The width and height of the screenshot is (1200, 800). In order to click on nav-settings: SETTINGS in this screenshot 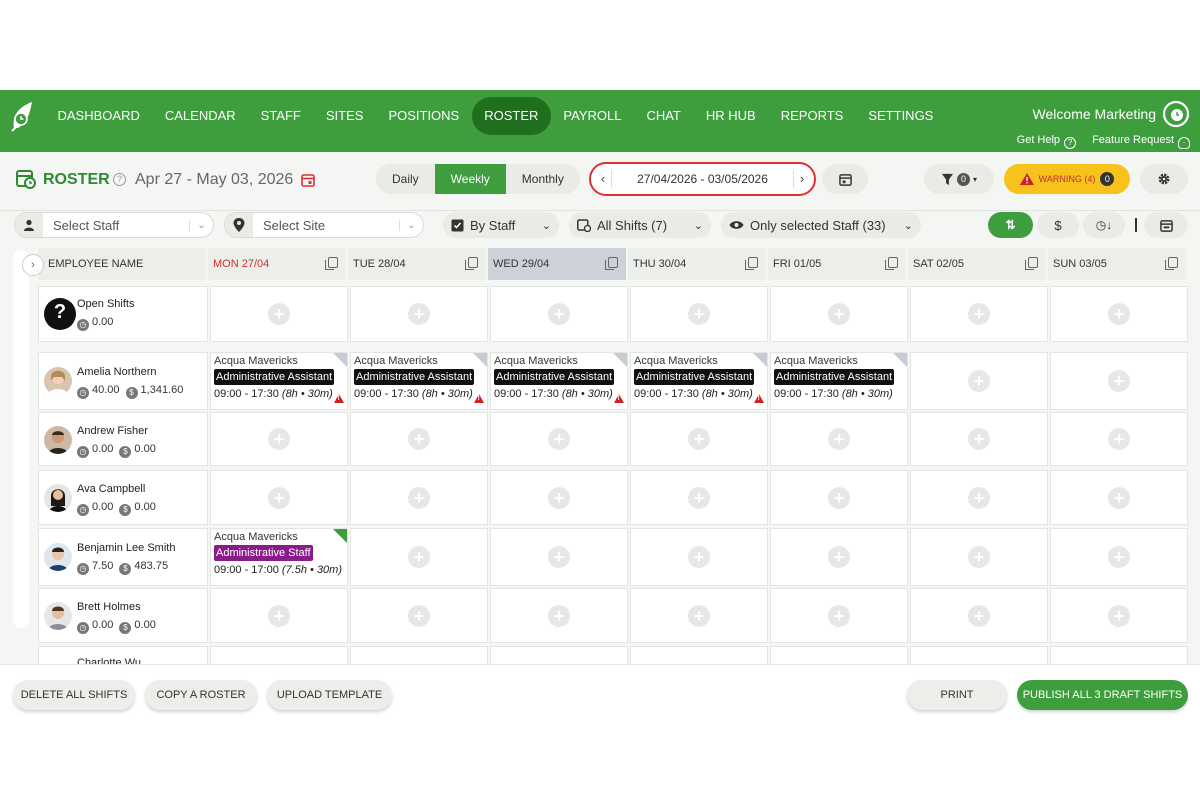, I will do `click(901, 116)`.